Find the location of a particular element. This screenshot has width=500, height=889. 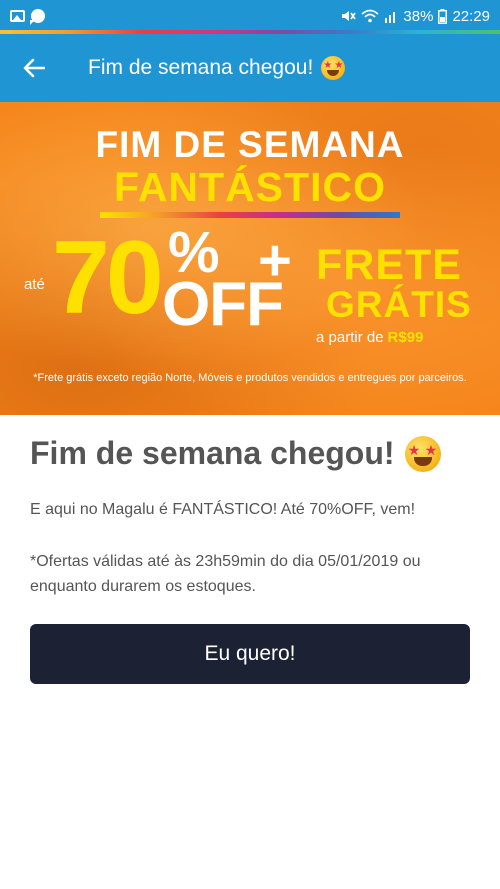

signal-icon is located at coordinates (390, 17).